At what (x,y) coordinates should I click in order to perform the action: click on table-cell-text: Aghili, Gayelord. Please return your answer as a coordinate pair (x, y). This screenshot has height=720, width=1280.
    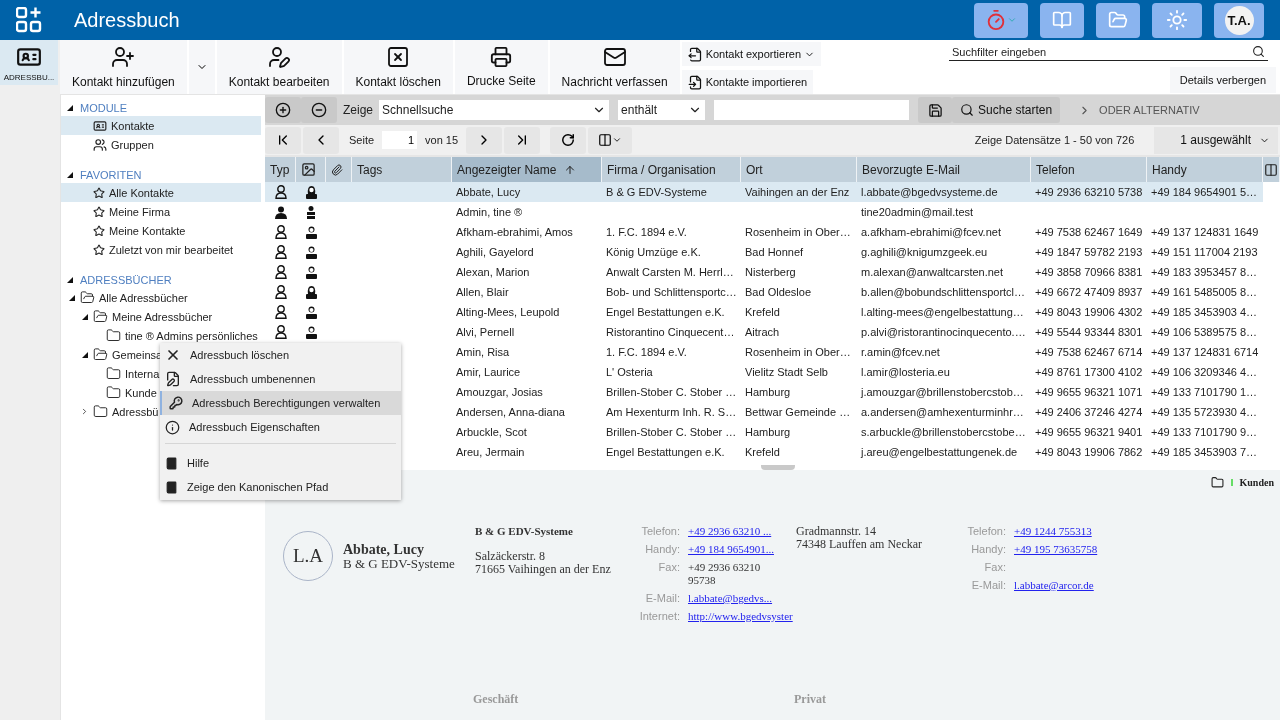
    Looking at the image, I should click on (495, 252).